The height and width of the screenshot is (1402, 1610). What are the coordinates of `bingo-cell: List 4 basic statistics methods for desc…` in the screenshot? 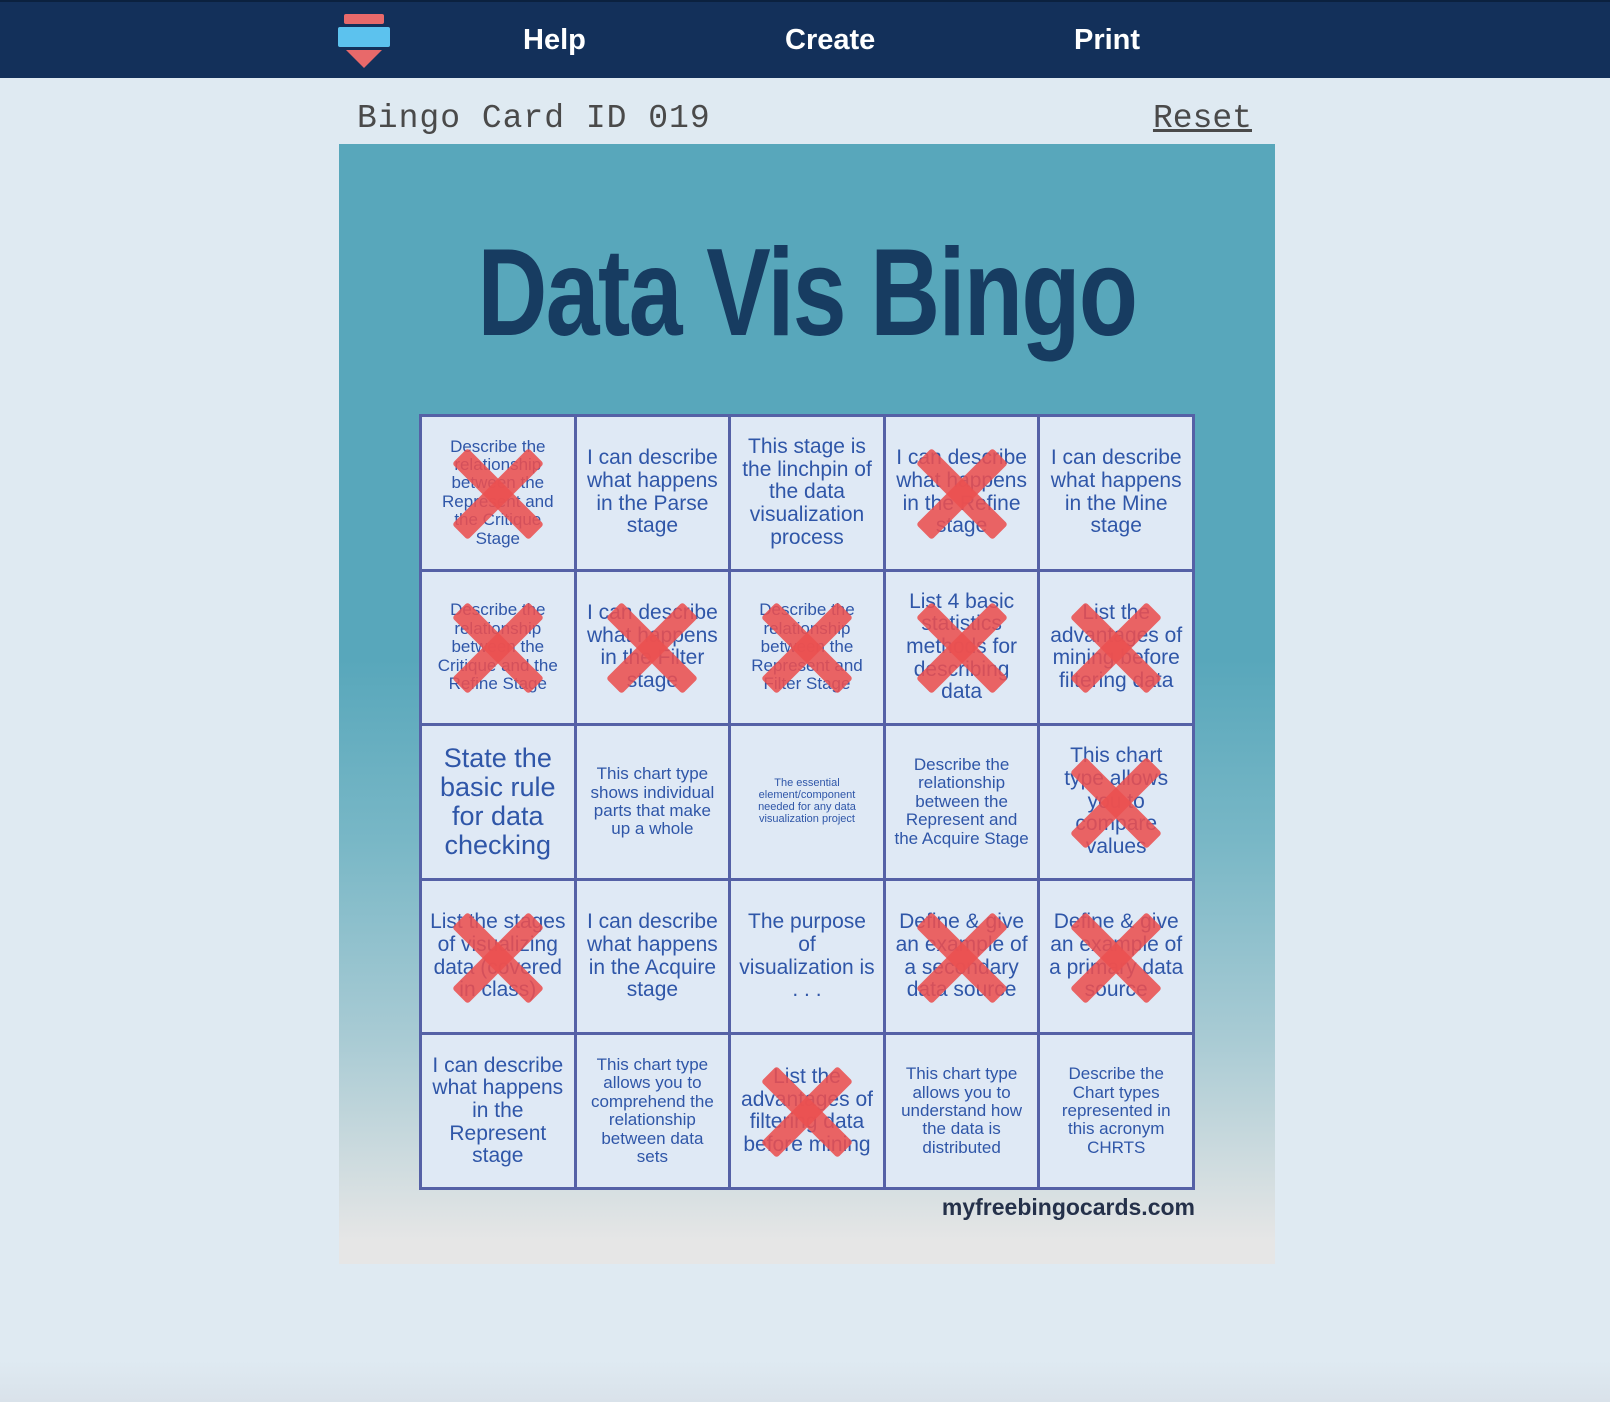 It's located at (961, 647).